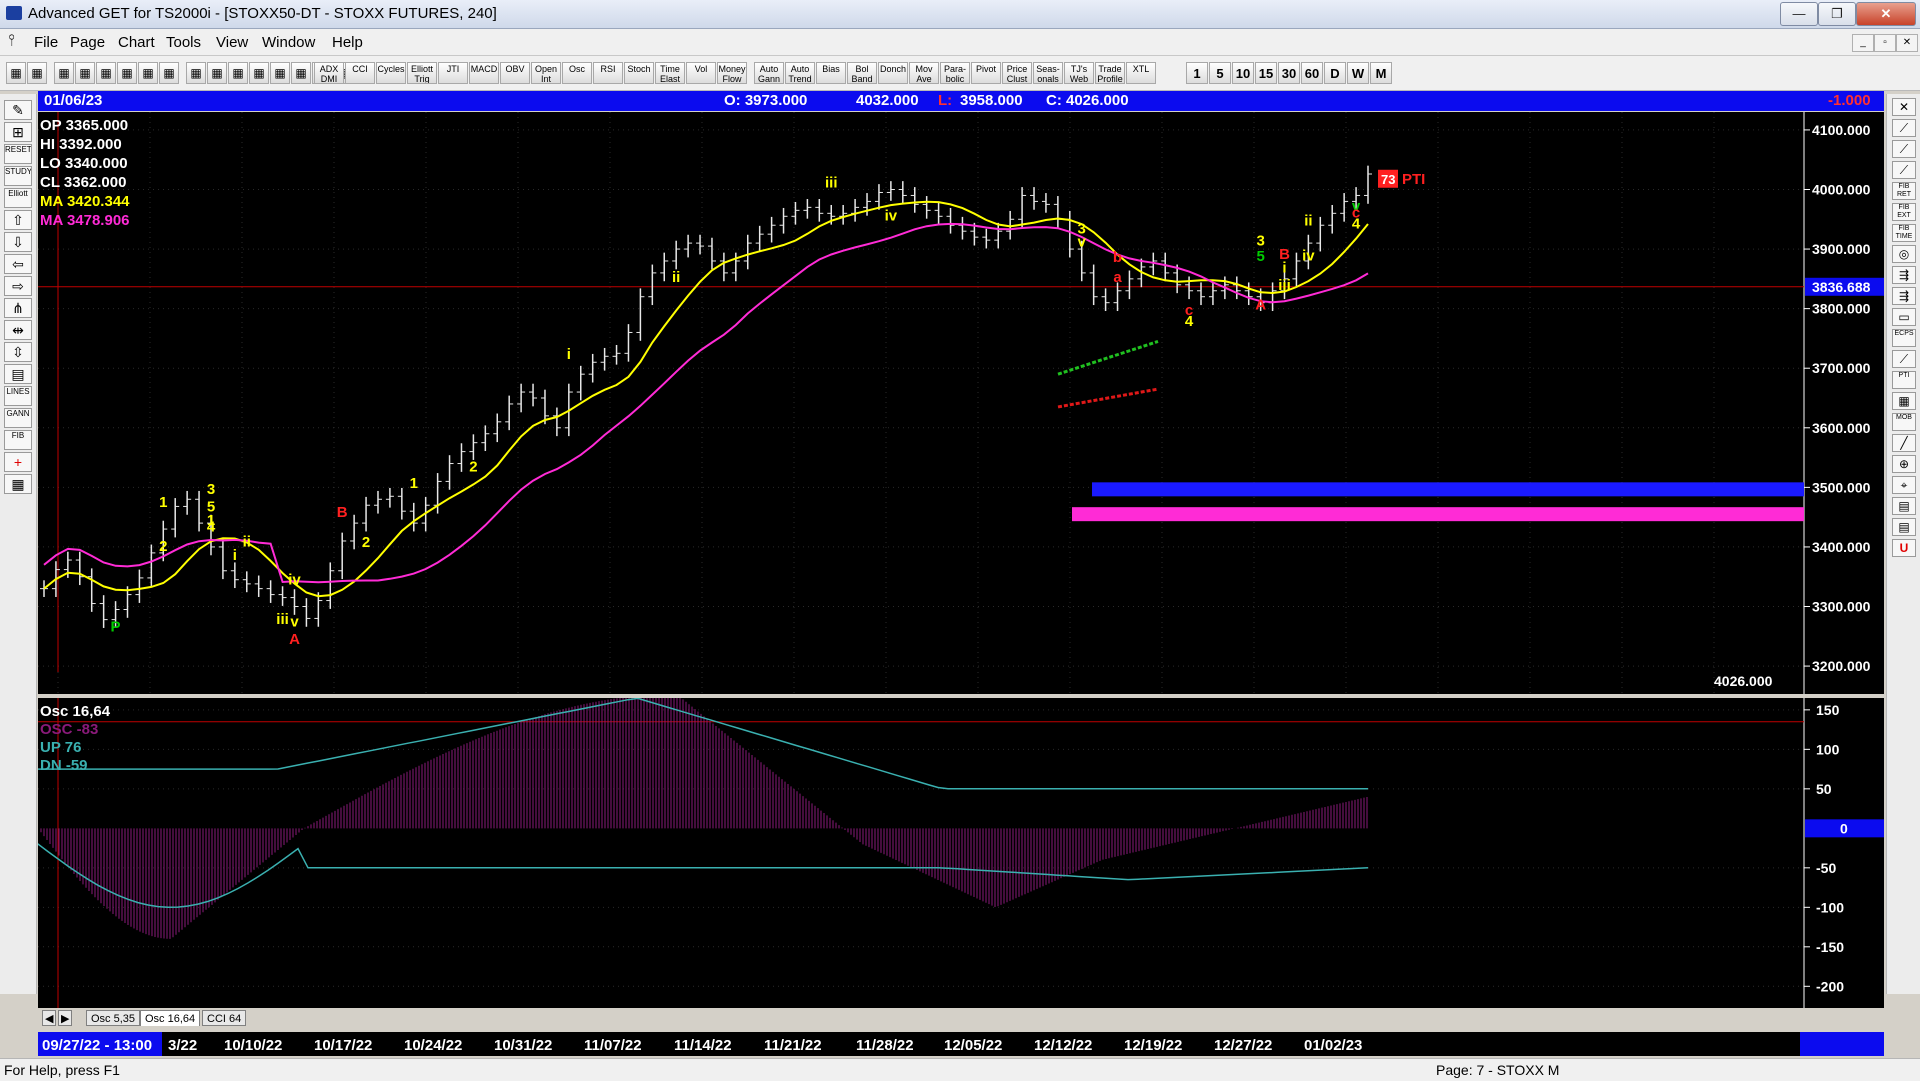 The image size is (1920, 1081). What do you see at coordinates (670, 73) in the screenshot?
I see `indicator-button-11: Time Elast` at bounding box center [670, 73].